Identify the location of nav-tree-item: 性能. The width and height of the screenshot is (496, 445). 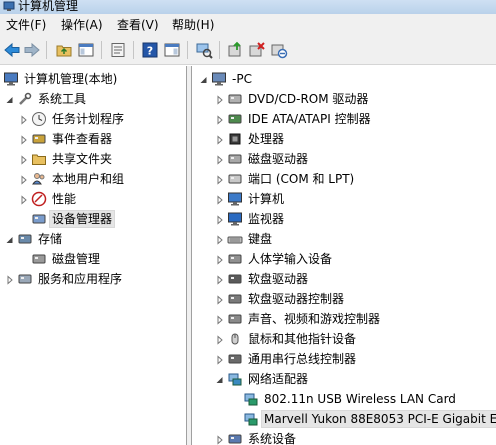
(103, 199).